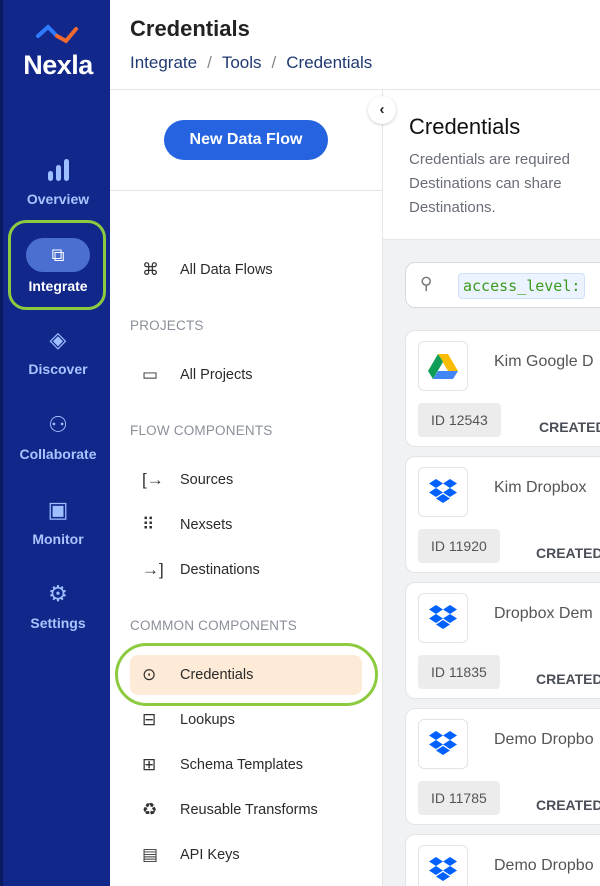  What do you see at coordinates (153, 569) in the screenshot?
I see `destination-icon: →]` at bounding box center [153, 569].